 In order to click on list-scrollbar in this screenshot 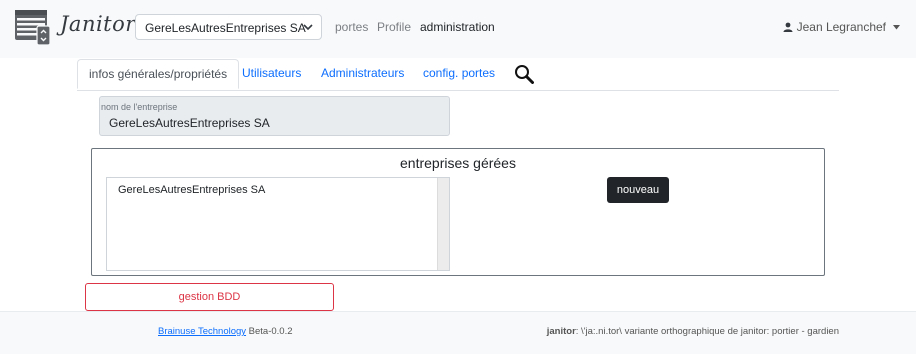, I will do `click(443, 224)`.